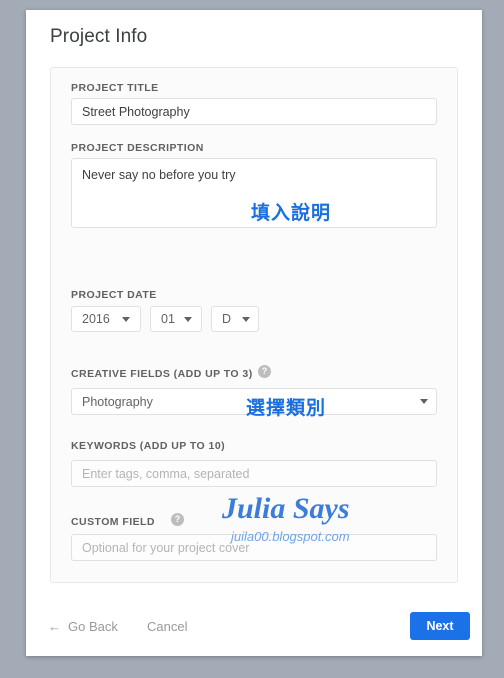 The width and height of the screenshot is (504, 678). What do you see at coordinates (106, 319) in the screenshot?
I see `project-date-year-select: 2016` at bounding box center [106, 319].